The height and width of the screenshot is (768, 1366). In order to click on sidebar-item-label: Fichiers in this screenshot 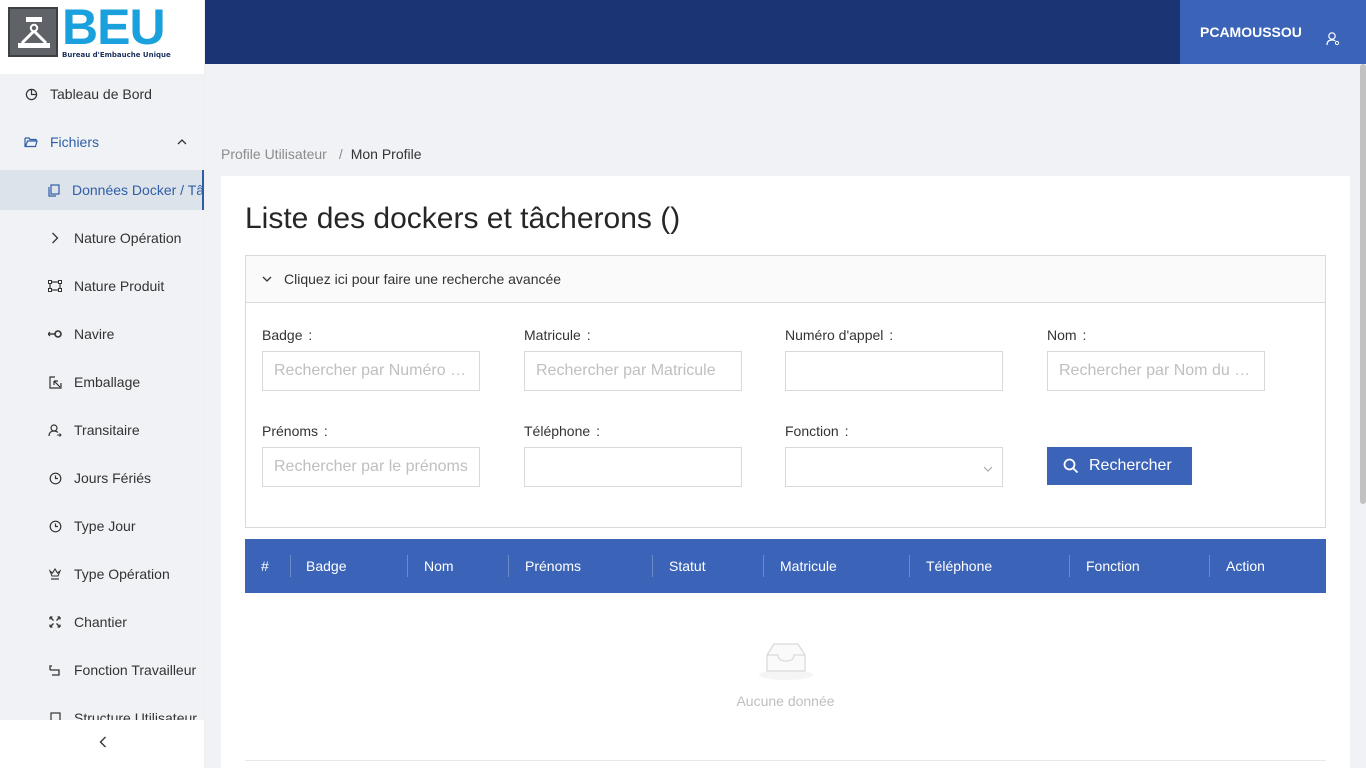, I will do `click(75, 142)`.